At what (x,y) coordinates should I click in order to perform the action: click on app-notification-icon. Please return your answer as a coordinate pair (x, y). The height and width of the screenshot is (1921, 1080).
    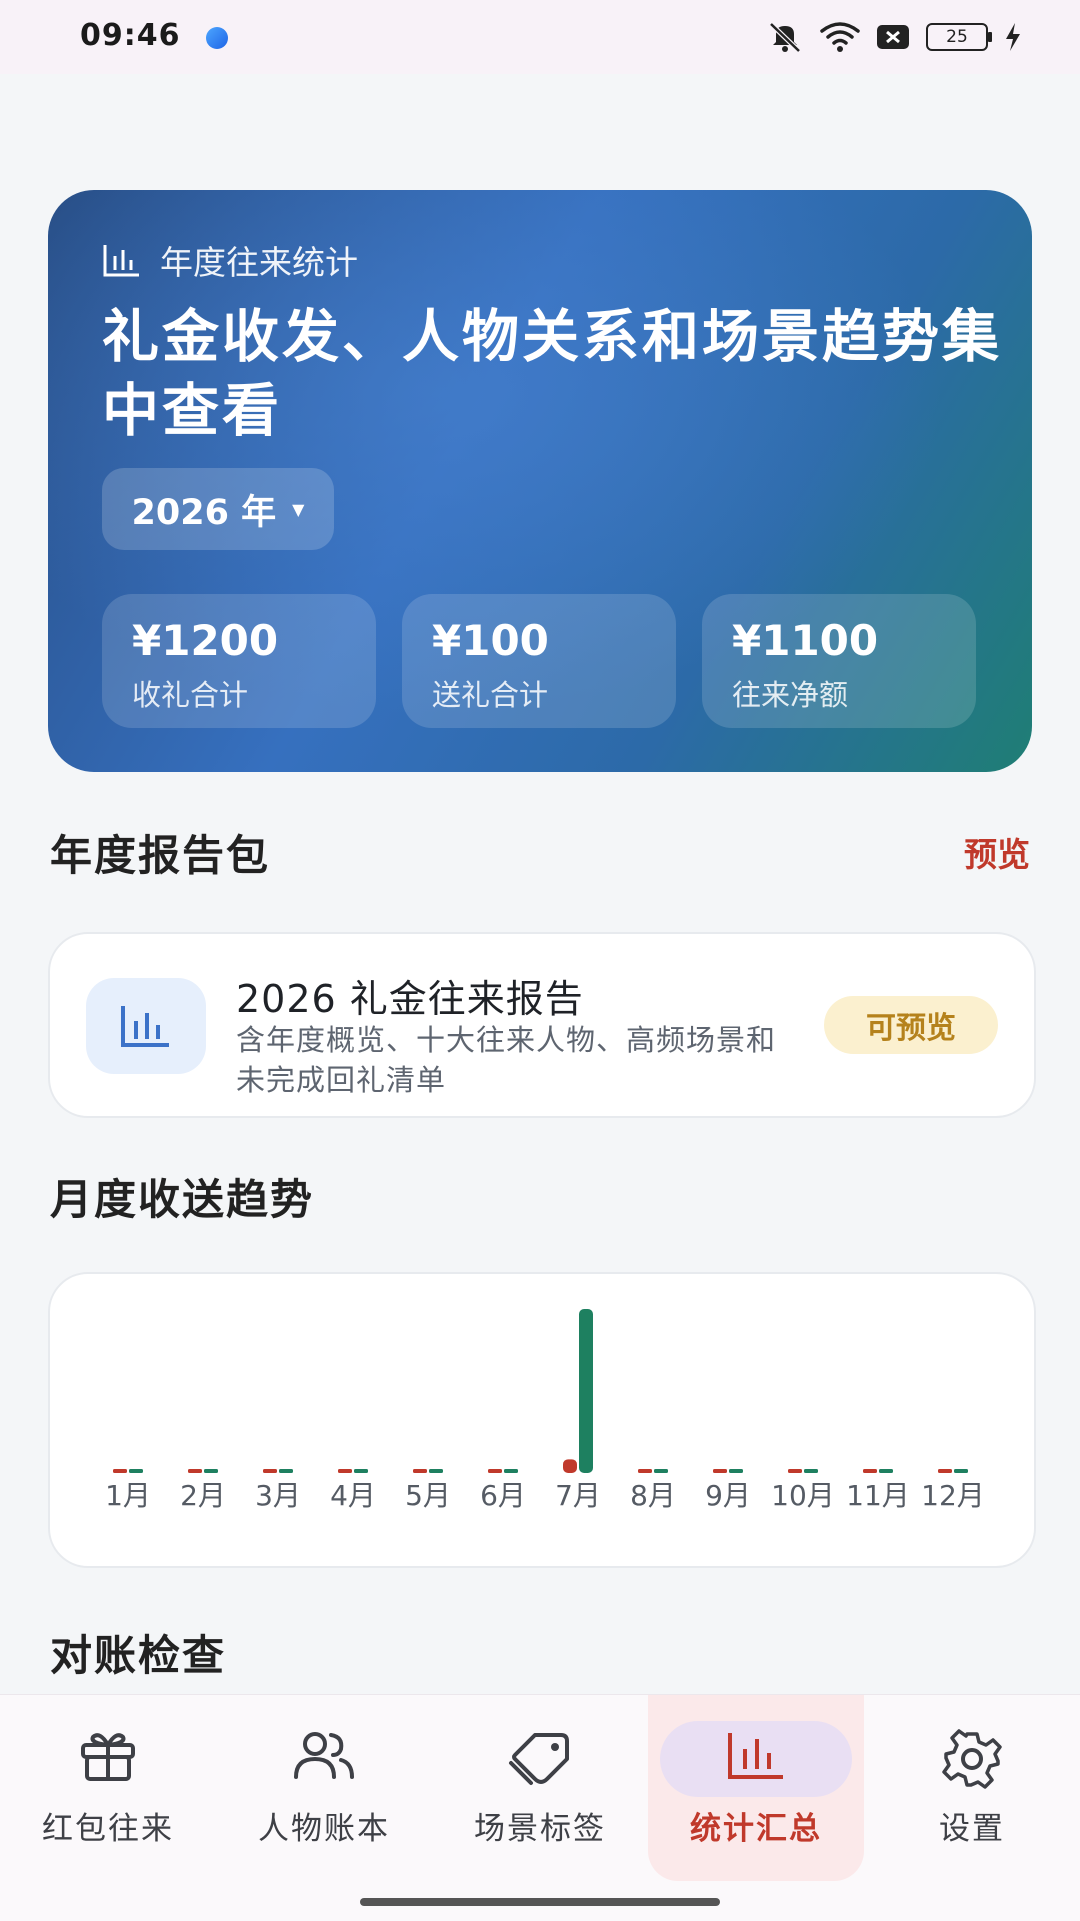
    Looking at the image, I should click on (217, 38).